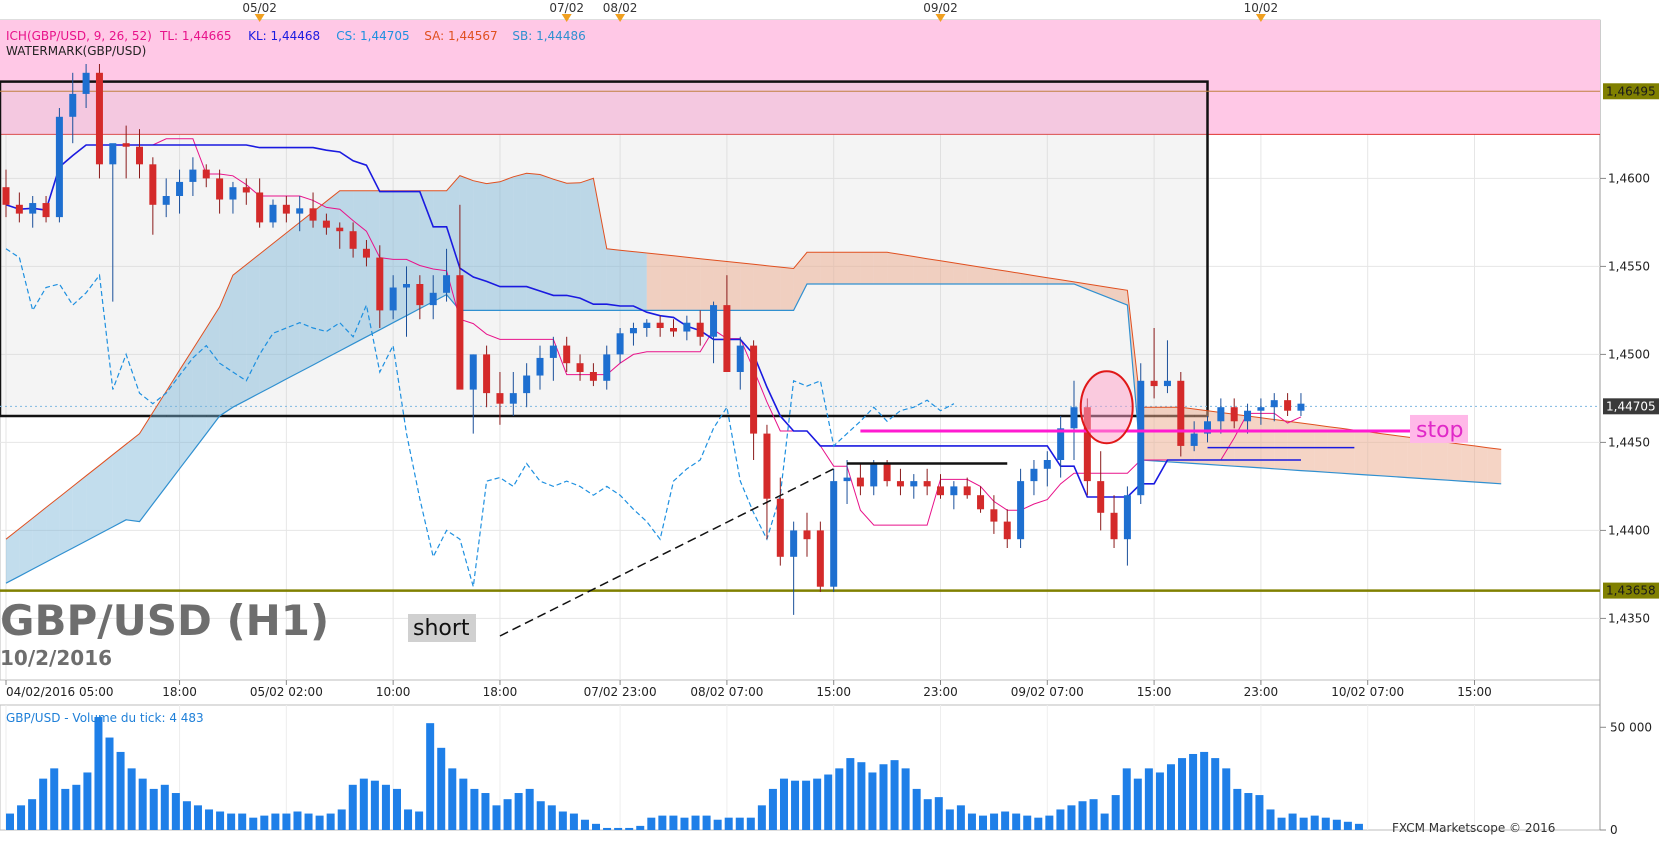 The width and height of the screenshot is (1663, 842). Describe the element at coordinates (195, 36) in the screenshot. I see `indicator-value: TL: 1,44665` at that location.